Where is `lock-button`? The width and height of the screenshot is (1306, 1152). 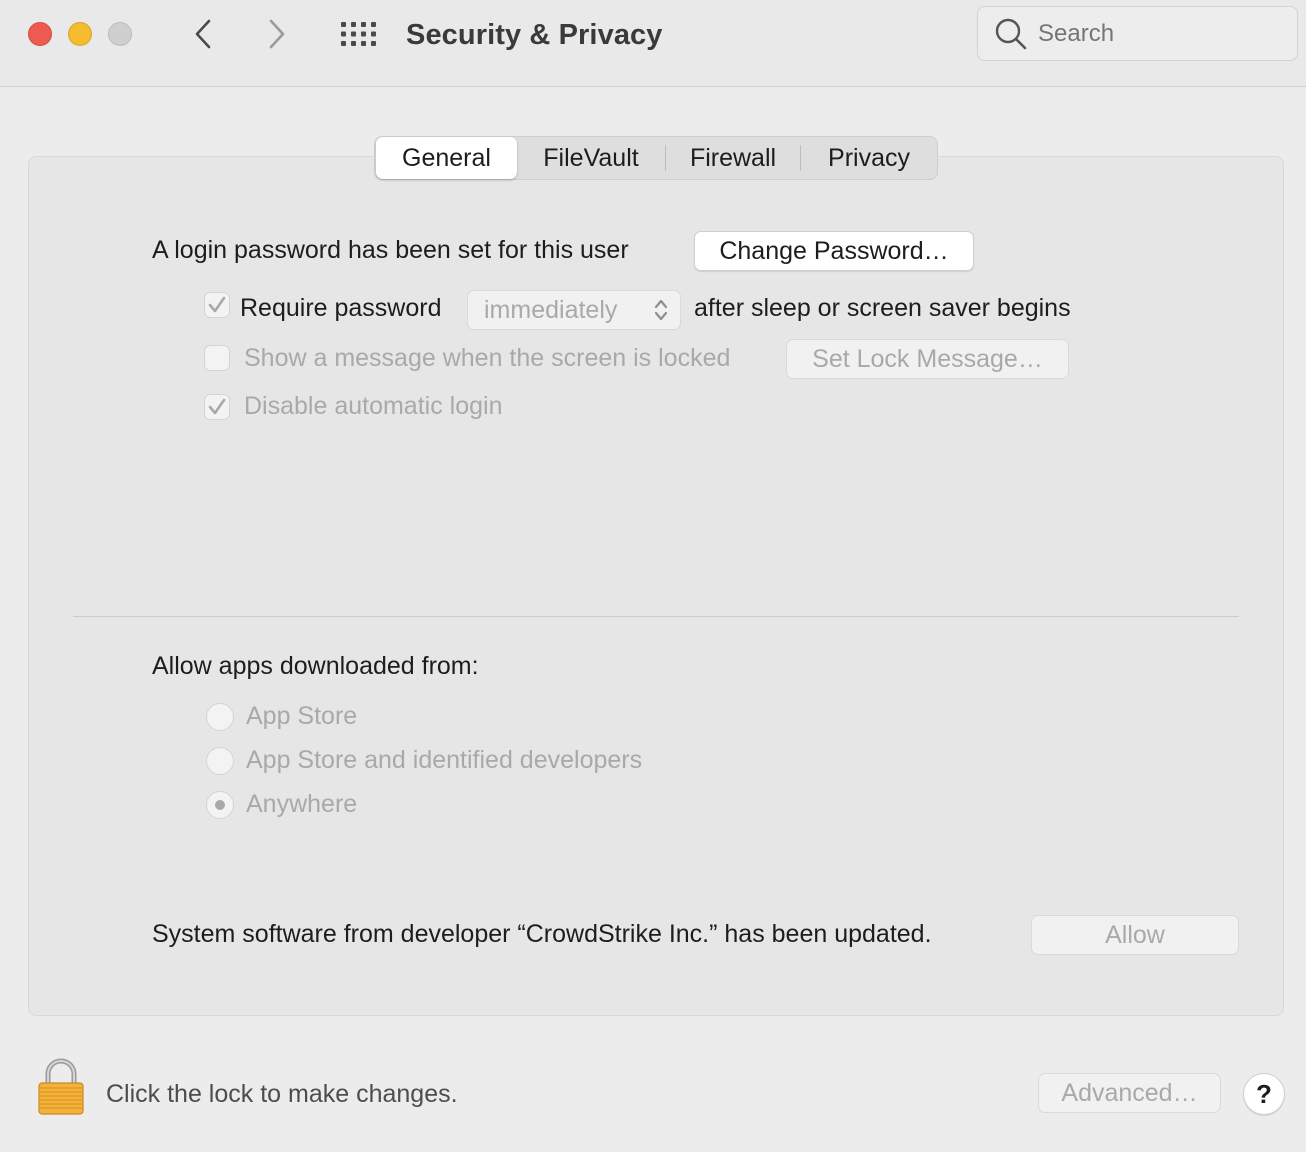 lock-button is located at coordinates (61, 1087).